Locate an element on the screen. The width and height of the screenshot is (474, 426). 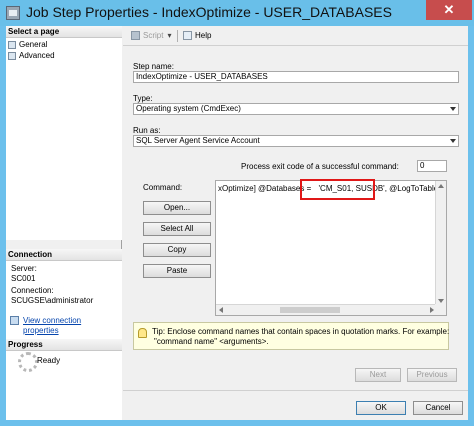
tip-line2: "command name" <arguments>. is located at coordinates (211, 341).